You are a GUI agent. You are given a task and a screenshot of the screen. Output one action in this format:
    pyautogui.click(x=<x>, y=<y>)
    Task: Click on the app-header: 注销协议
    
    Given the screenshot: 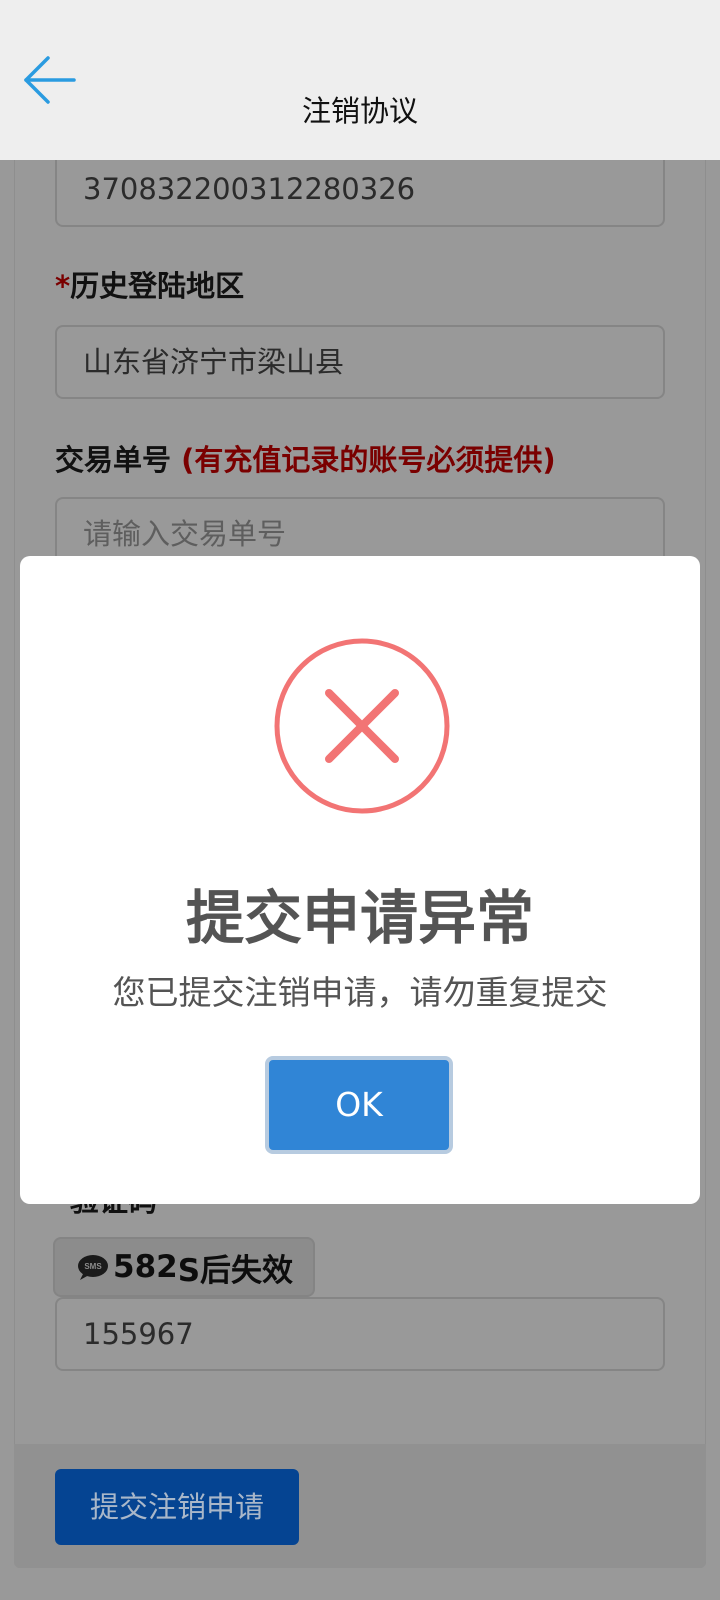 What is the action you would take?
    pyautogui.click(x=360, y=80)
    